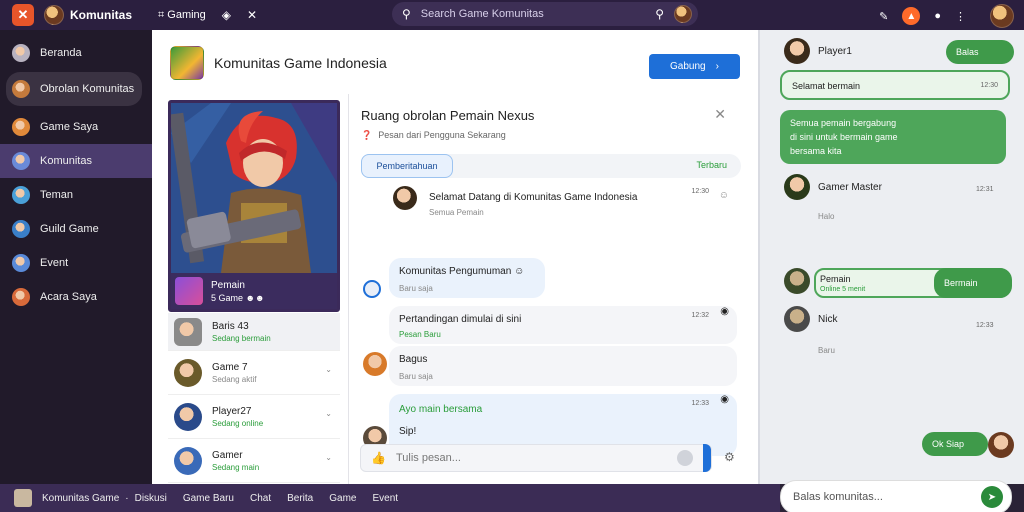 The width and height of the screenshot is (1024, 512). Describe the element at coordinates (151, 498) in the screenshot. I see `bottom-link: Diskusi` at that location.